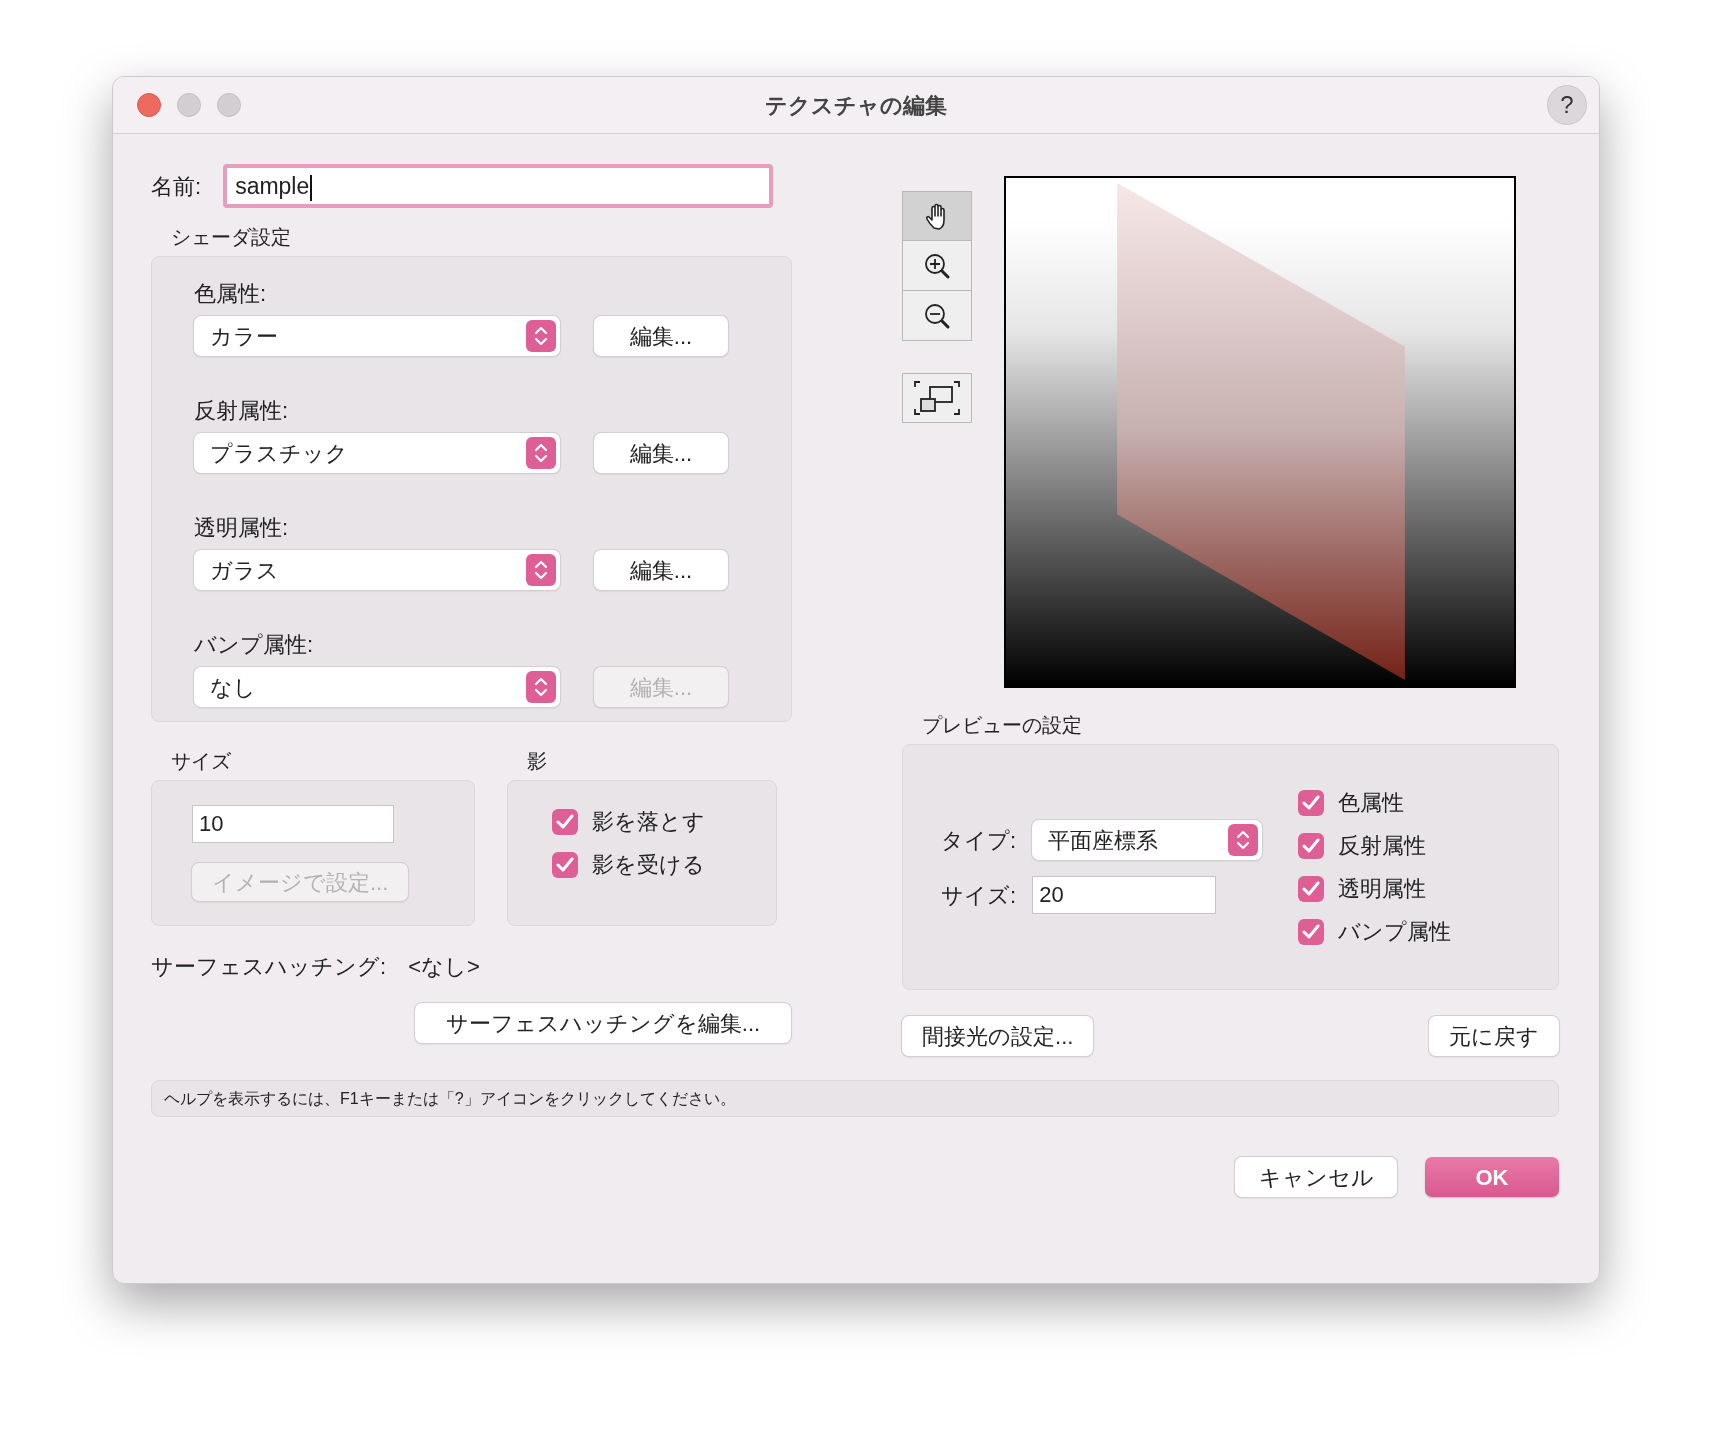 The image size is (1712, 1434). Describe the element at coordinates (856, 106) in the screenshot. I see `window-title: テクスチャの編集` at that location.